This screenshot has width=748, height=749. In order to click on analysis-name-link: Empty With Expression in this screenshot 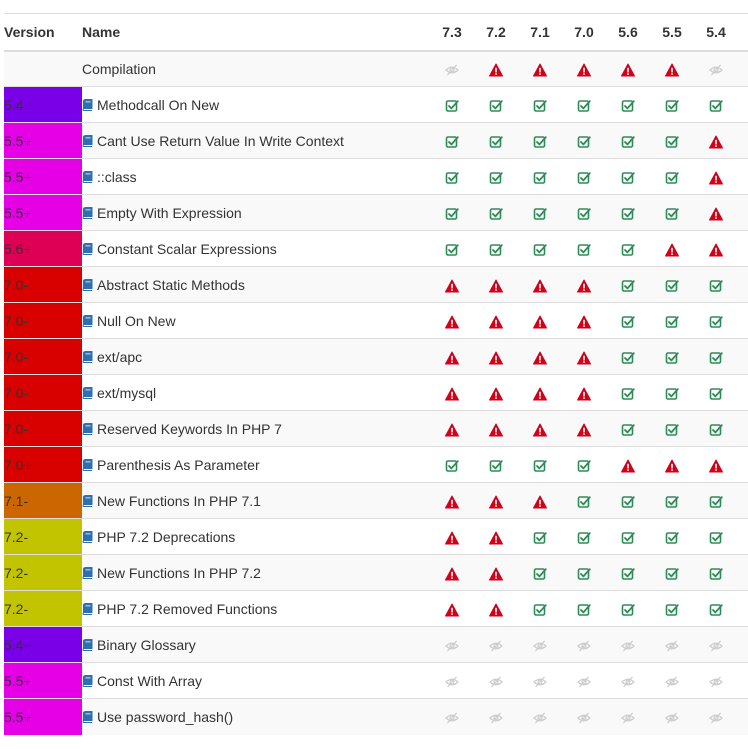, I will do `click(169, 213)`.